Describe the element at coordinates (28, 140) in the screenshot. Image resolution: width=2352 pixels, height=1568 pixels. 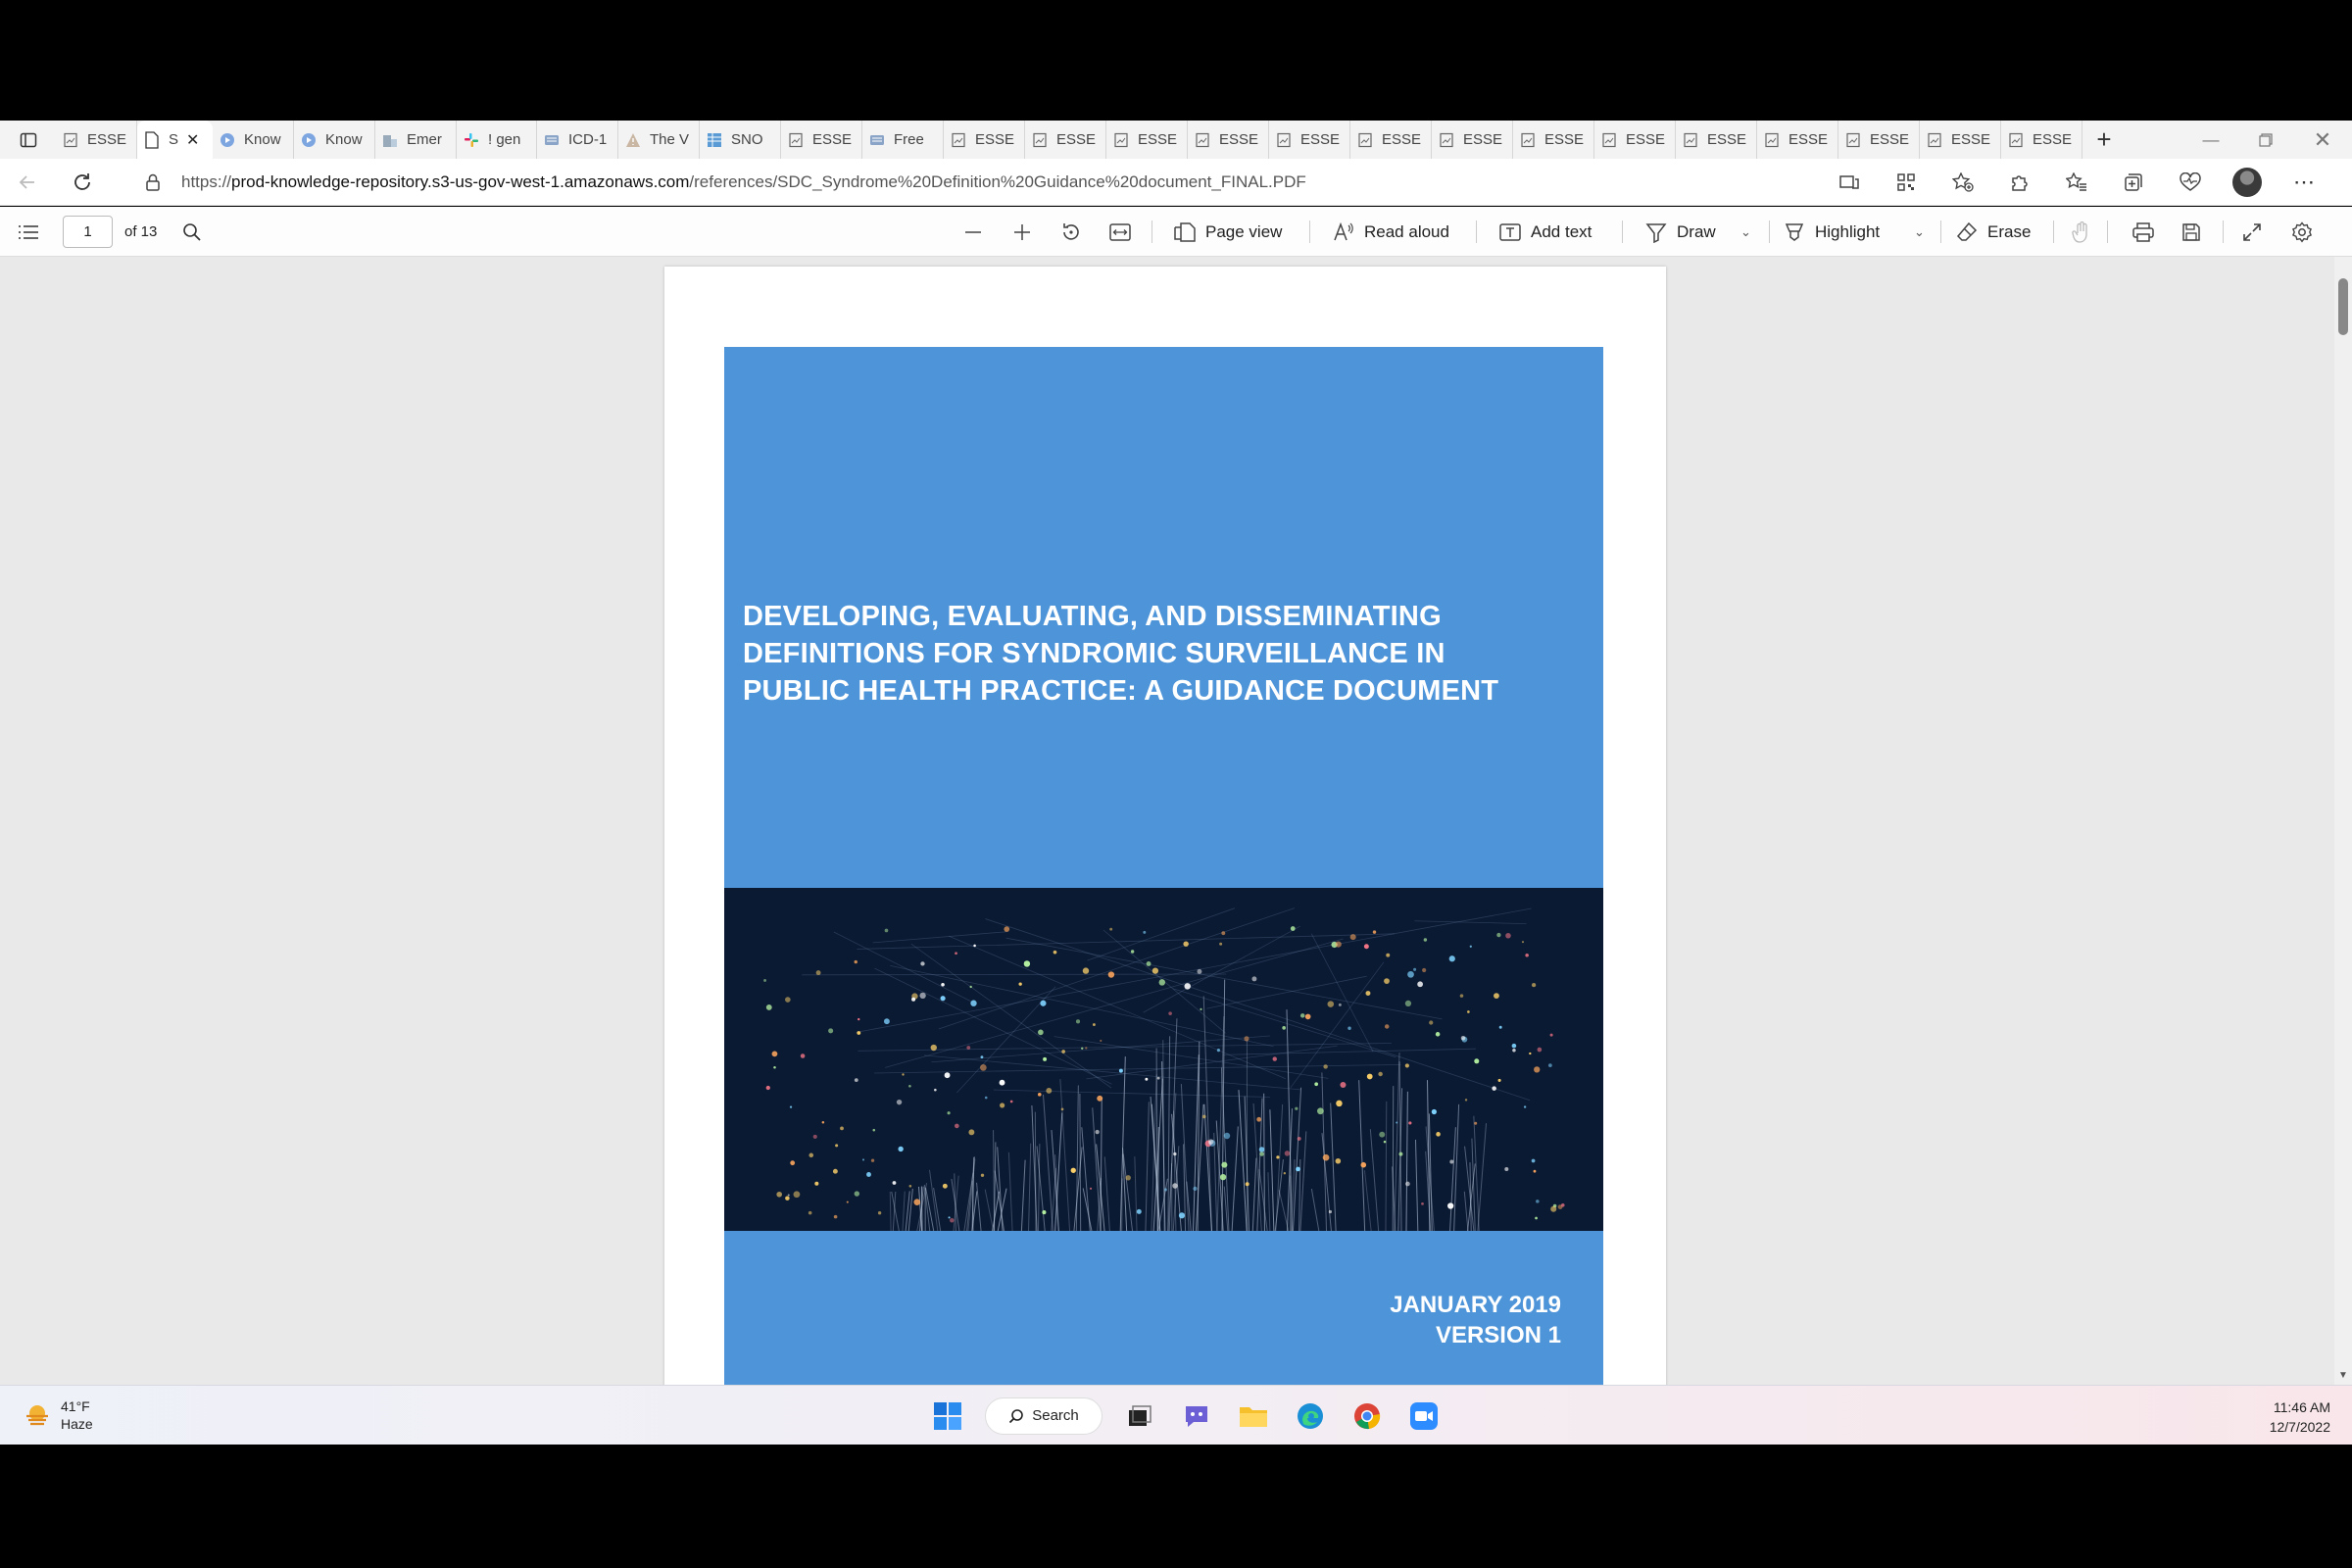
I see `tab-actions-button` at that location.